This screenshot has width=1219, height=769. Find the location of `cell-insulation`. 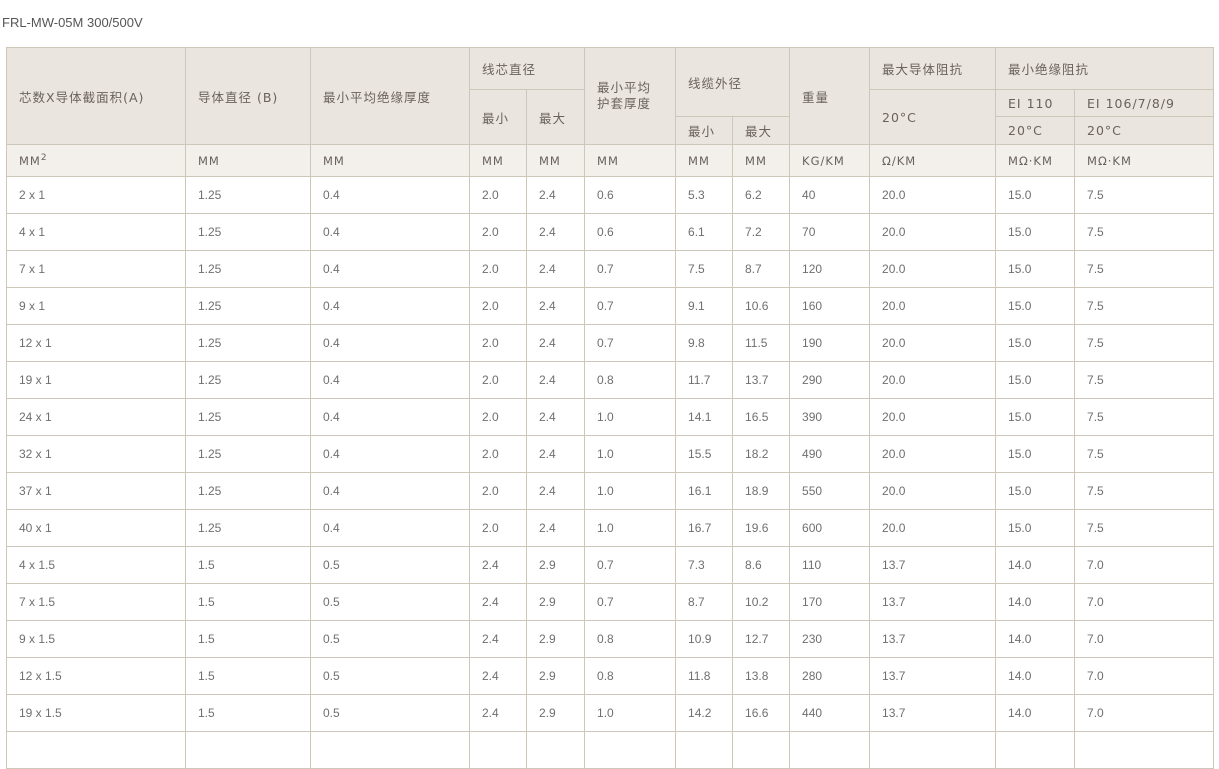

cell-insulation is located at coordinates (390, 750).